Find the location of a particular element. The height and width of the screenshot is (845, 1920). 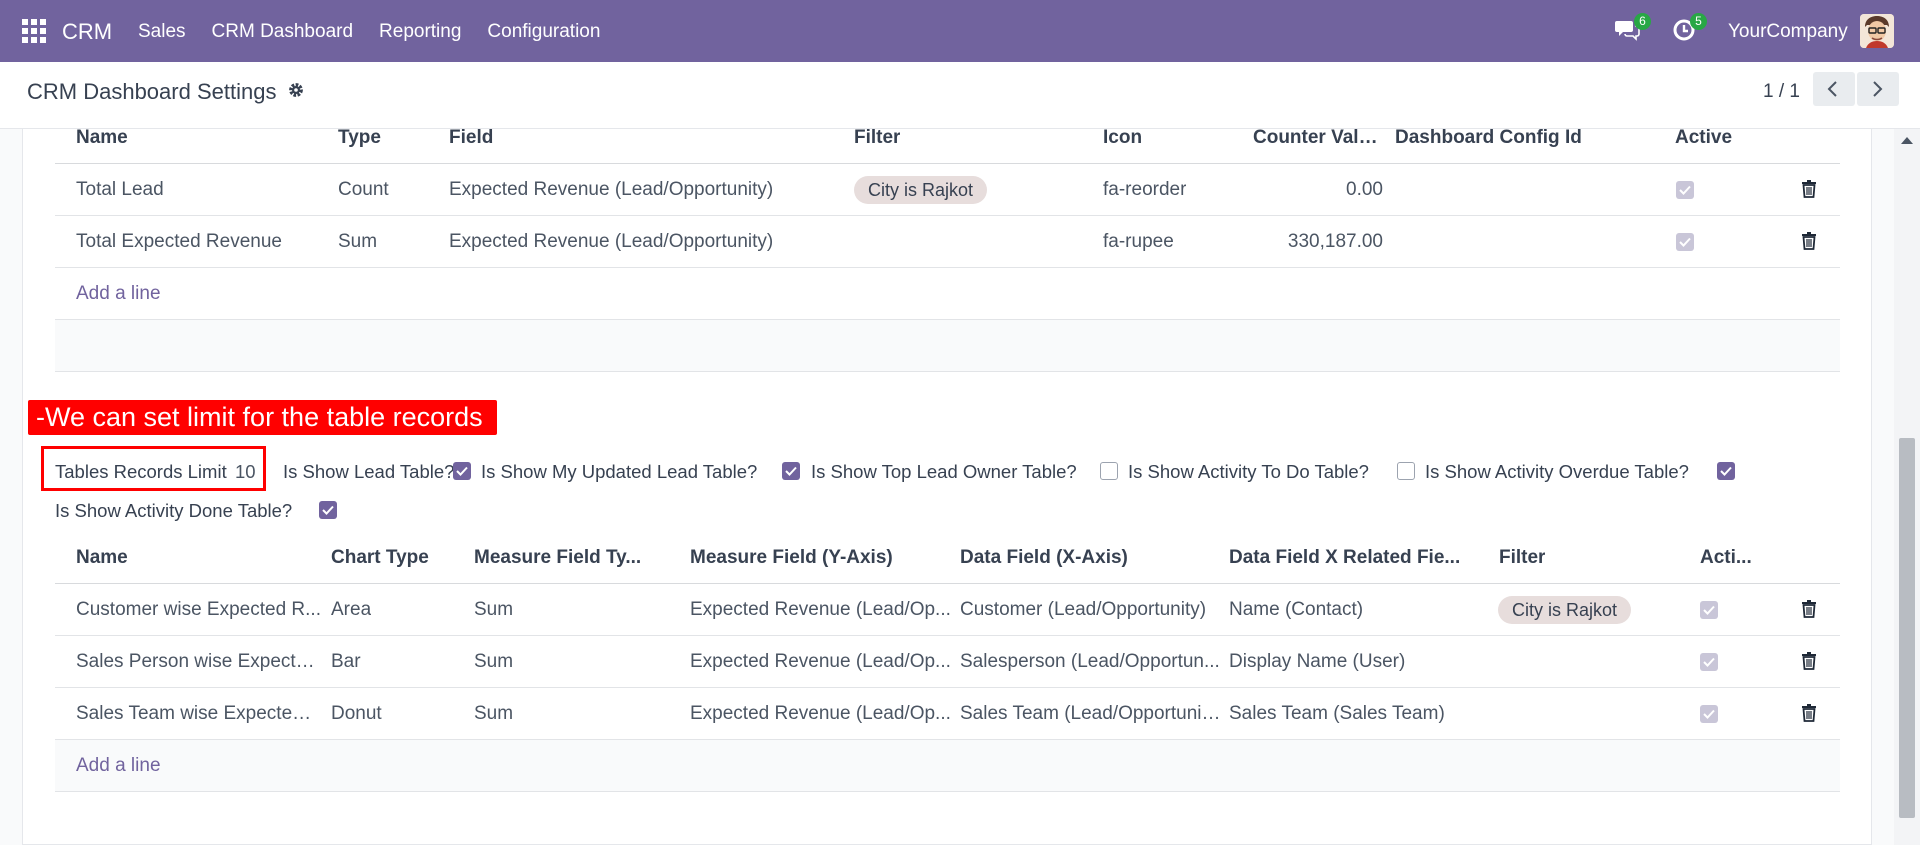

cell-type: Count is located at coordinates (363, 189).